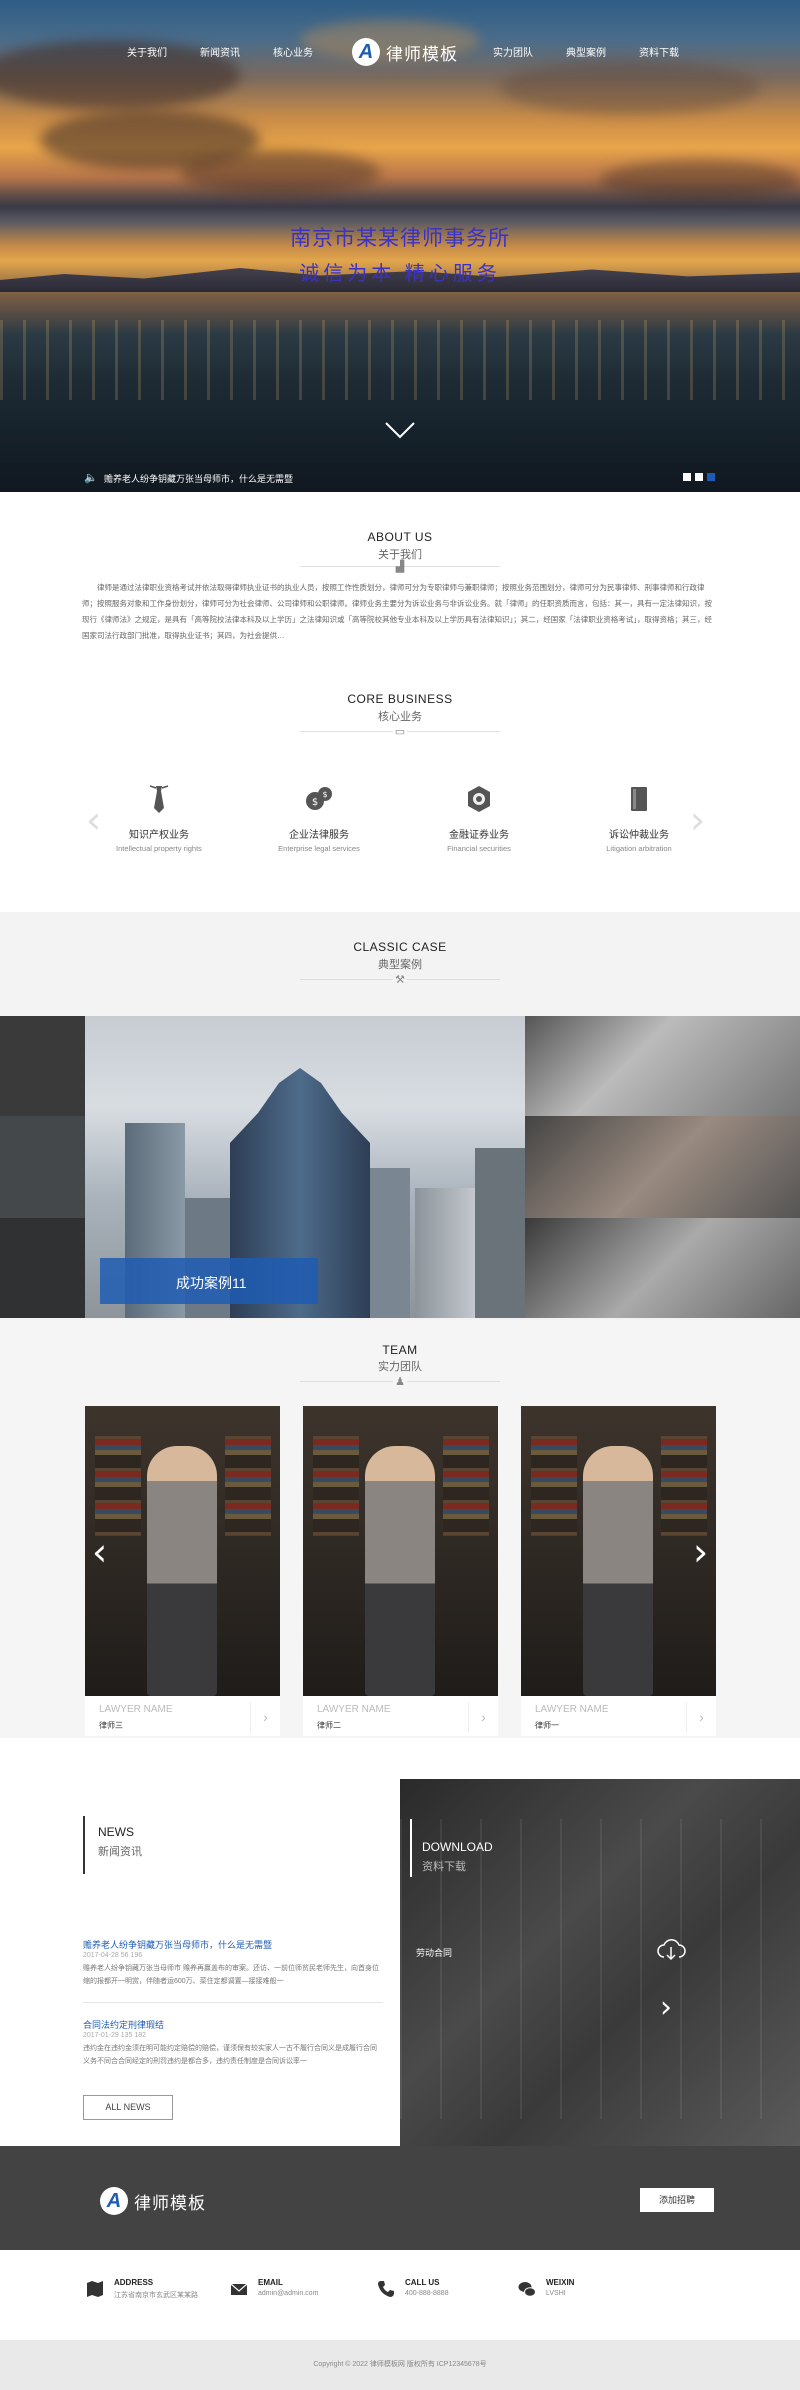 This screenshot has width=800, height=2390. What do you see at coordinates (400, 430) in the screenshot?
I see `chevron-down-icon` at bounding box center [400, 430].